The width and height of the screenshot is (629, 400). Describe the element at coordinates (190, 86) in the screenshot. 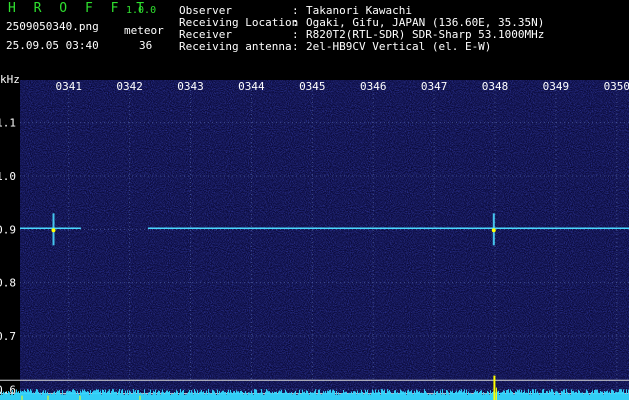

I see `x-tick-label: 0343` at that location.